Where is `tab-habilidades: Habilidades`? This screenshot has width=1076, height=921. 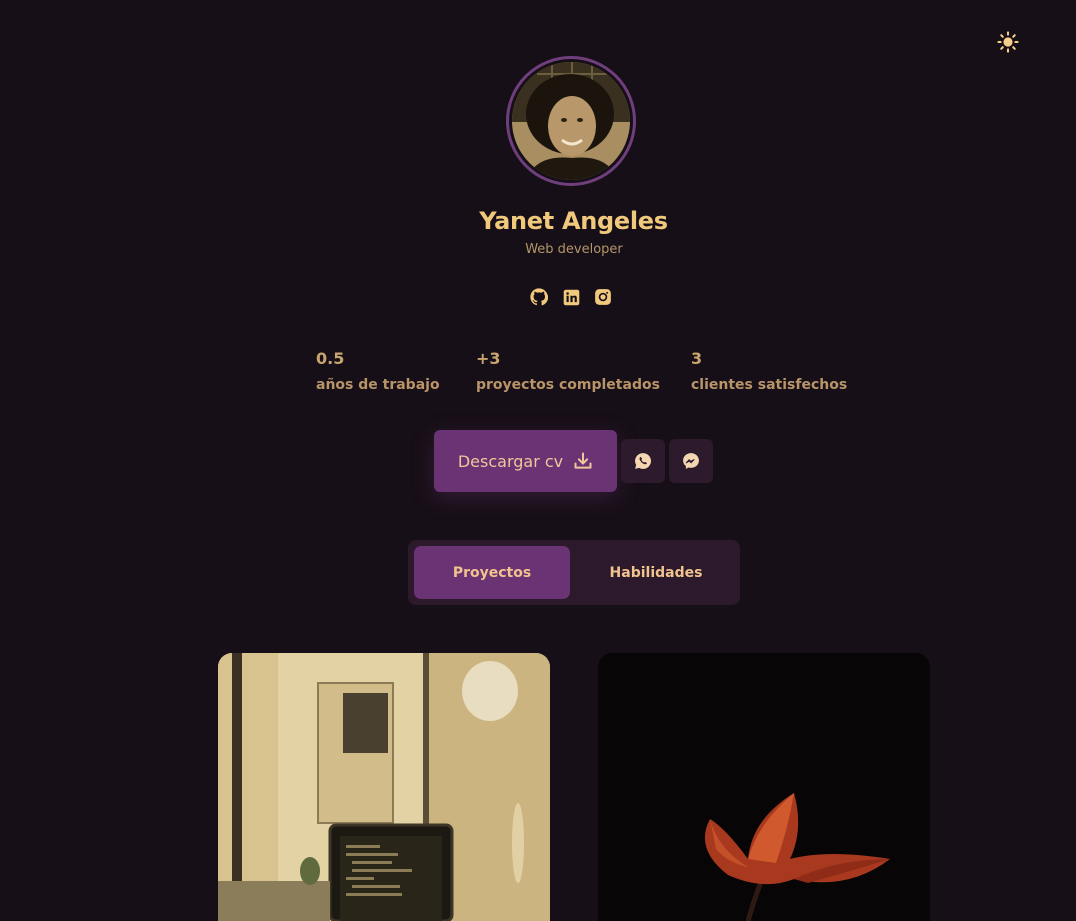
tab-habilidades: Habilidades is located at coordinates (656, 572).